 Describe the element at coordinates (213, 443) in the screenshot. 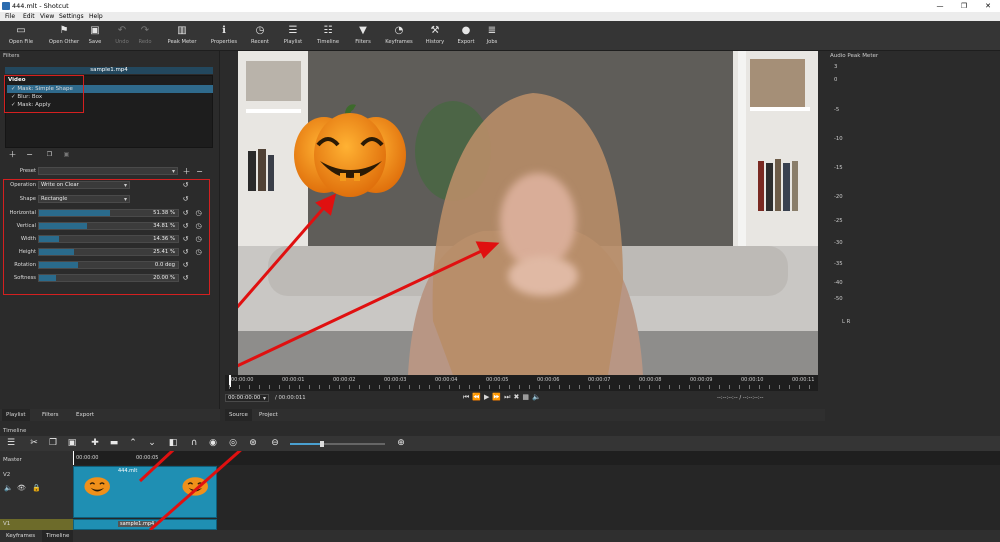

I see `scrub-icon: ◉` at that location.